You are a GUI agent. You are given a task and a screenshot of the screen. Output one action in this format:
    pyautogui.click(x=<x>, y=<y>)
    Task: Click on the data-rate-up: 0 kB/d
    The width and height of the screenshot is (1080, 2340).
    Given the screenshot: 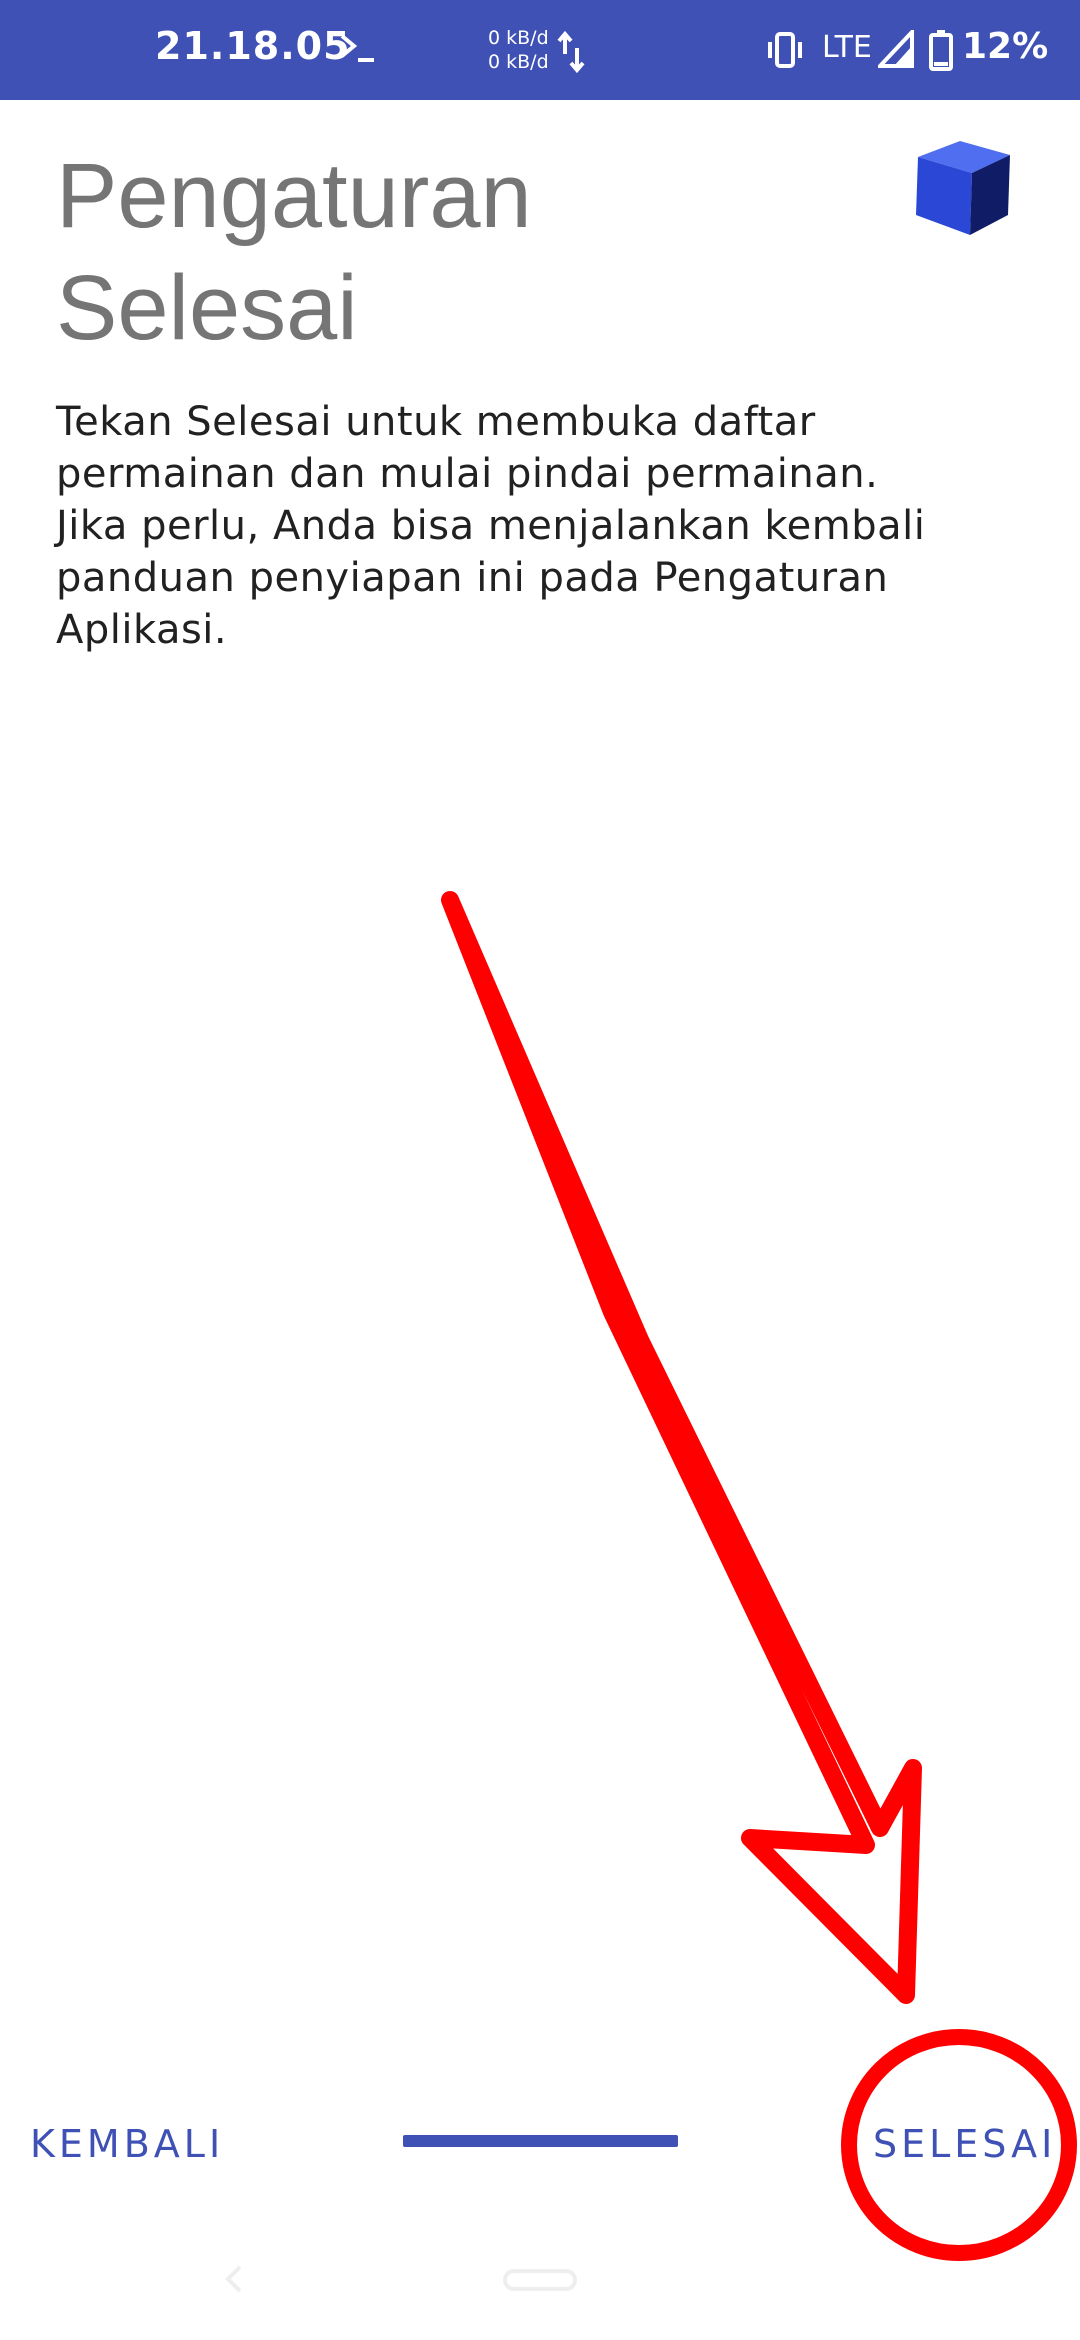 What is the action you would take?
    pyautogui.click(x=518, y=38)
    